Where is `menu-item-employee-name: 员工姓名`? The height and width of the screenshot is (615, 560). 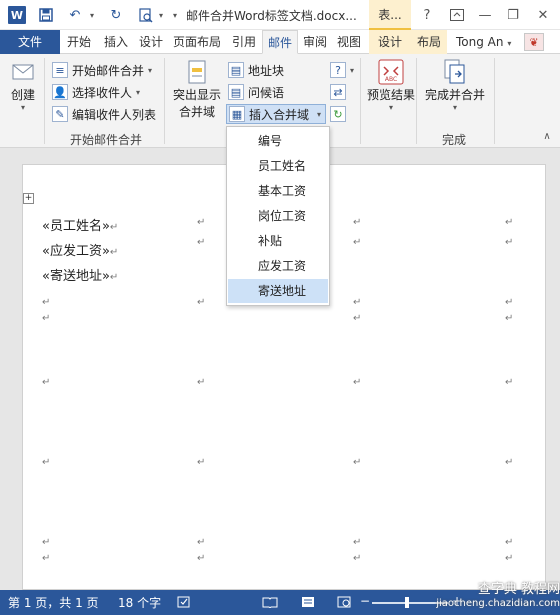 menu-item-employee-name: 员工姓名 is located at coordinates (278, 166).